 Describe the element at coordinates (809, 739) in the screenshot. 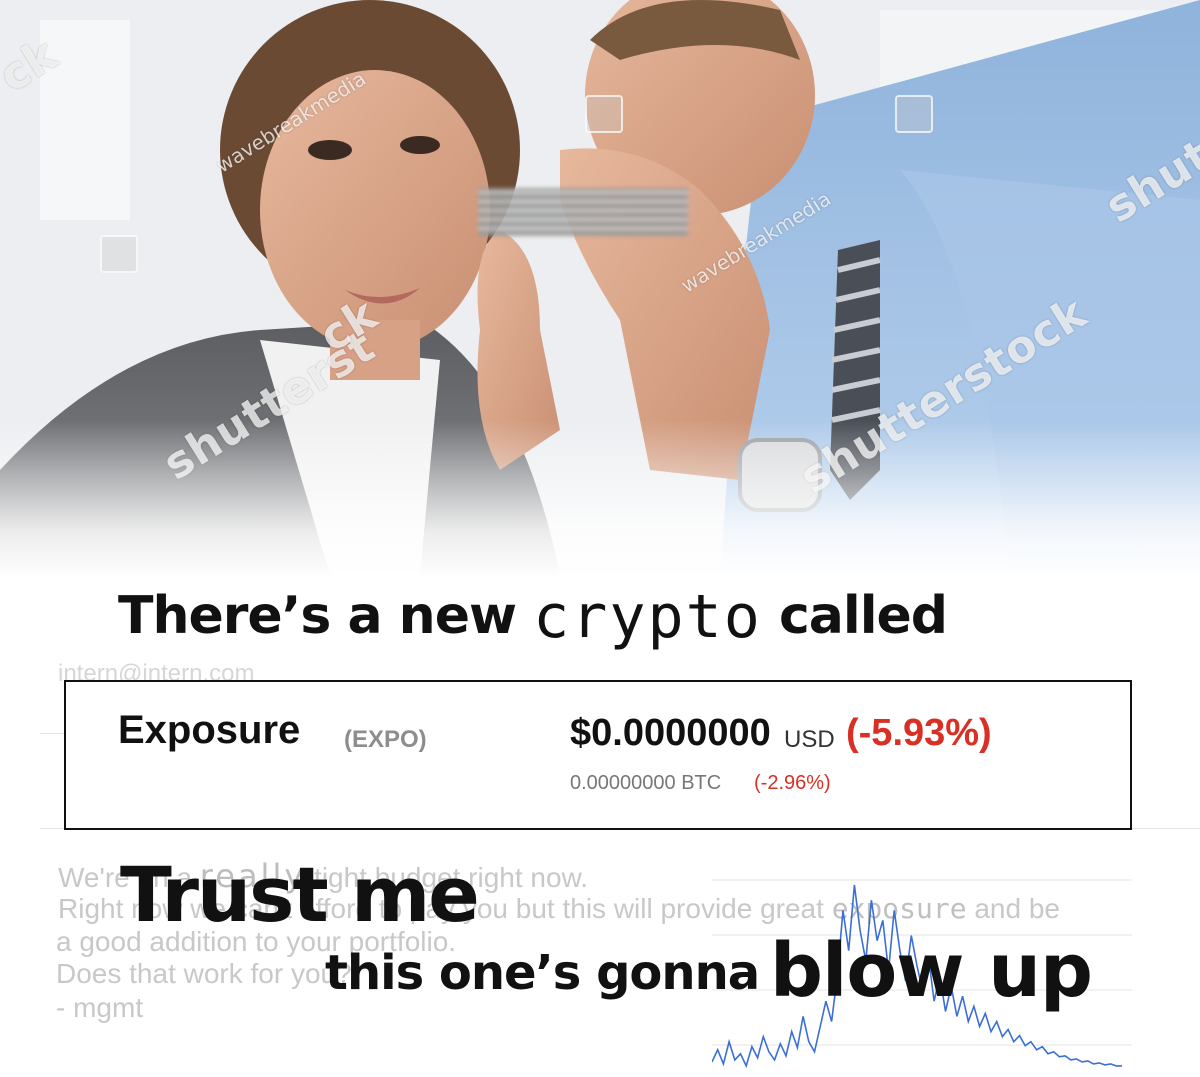

I see `price-unit: USD` at that location.